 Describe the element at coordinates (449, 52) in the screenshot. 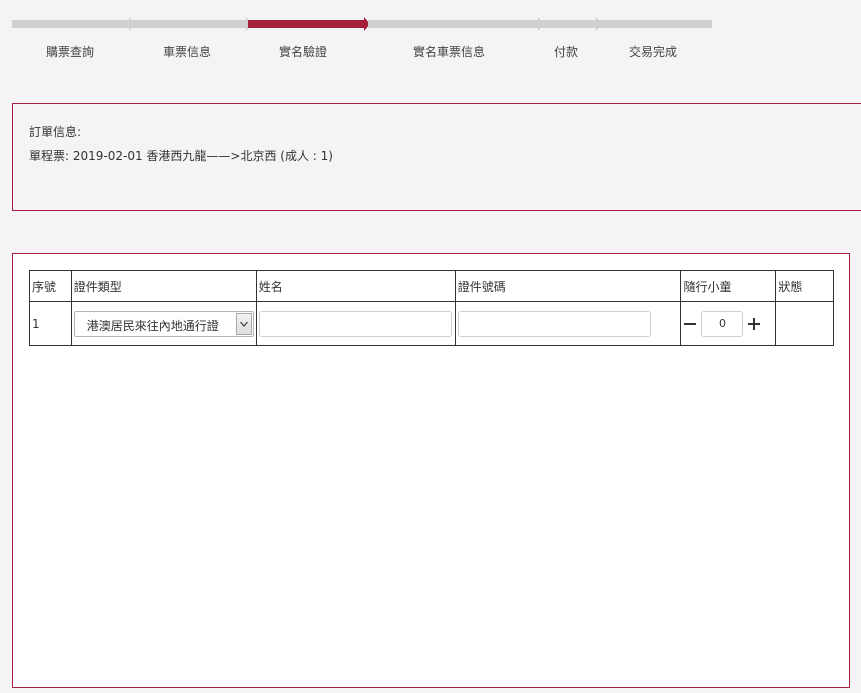

I see `step-label-named-ticket-info: 實名車票信息` at that location.